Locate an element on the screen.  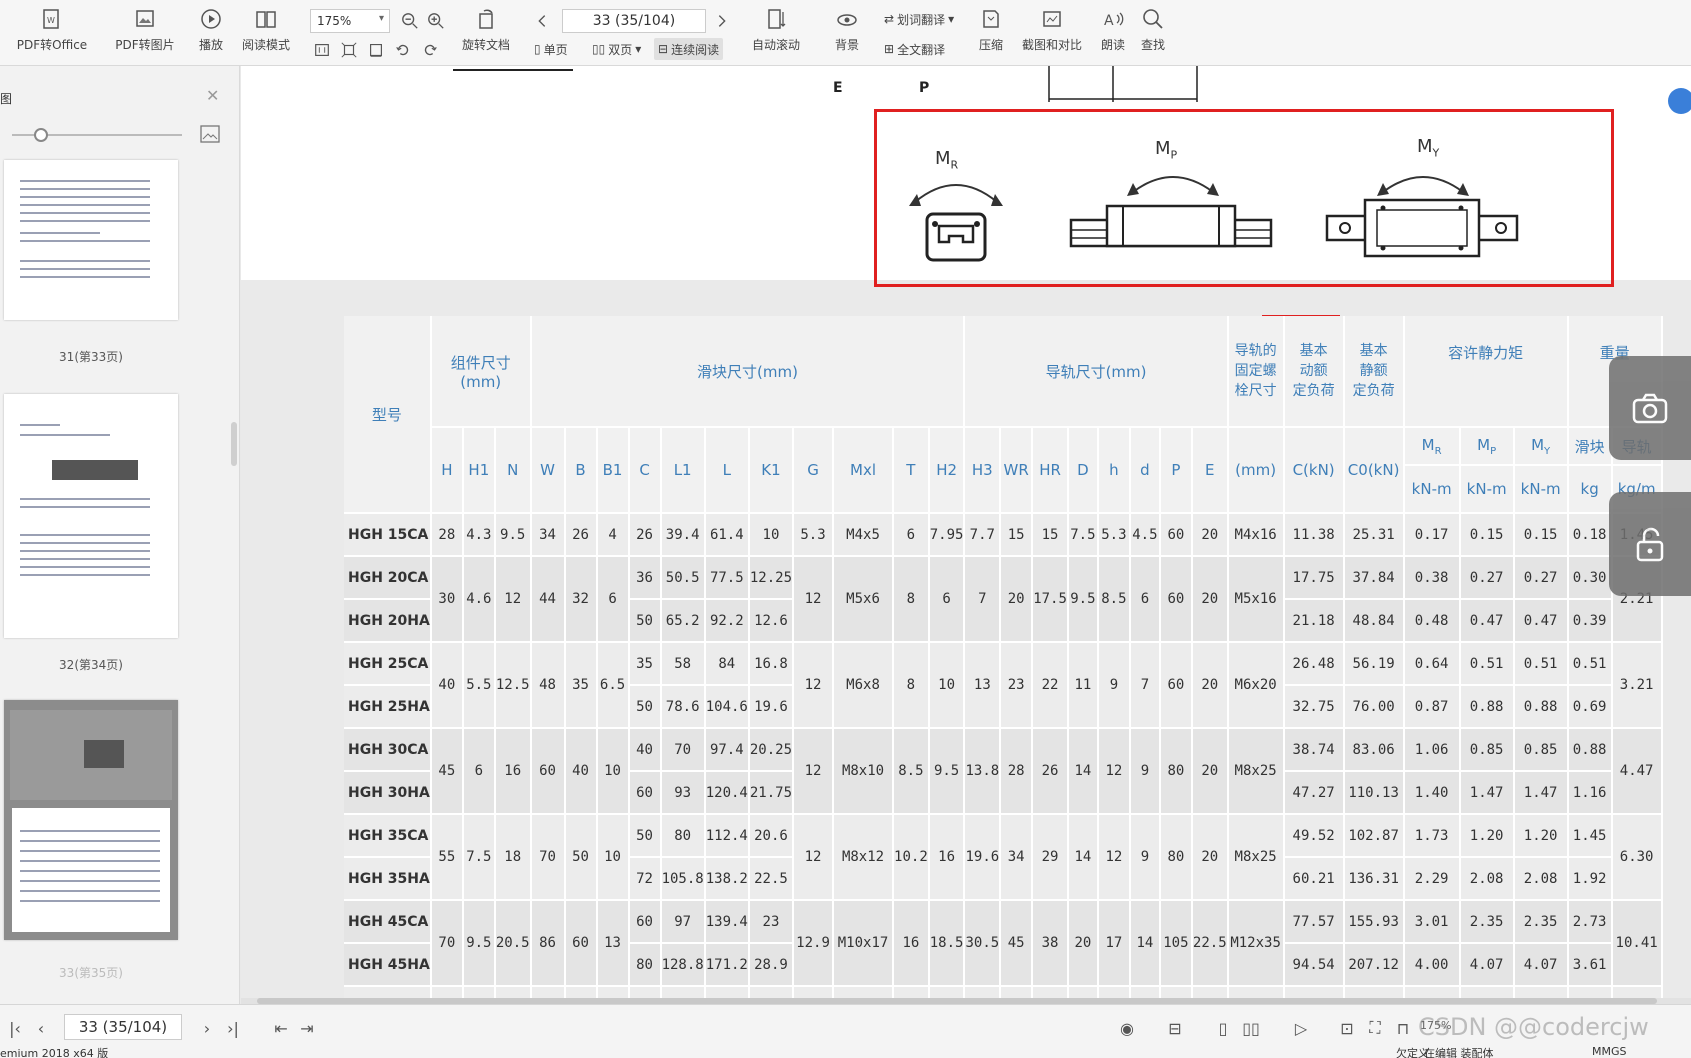
table-cell: 207.12 is located at coordinates (1374, 965).